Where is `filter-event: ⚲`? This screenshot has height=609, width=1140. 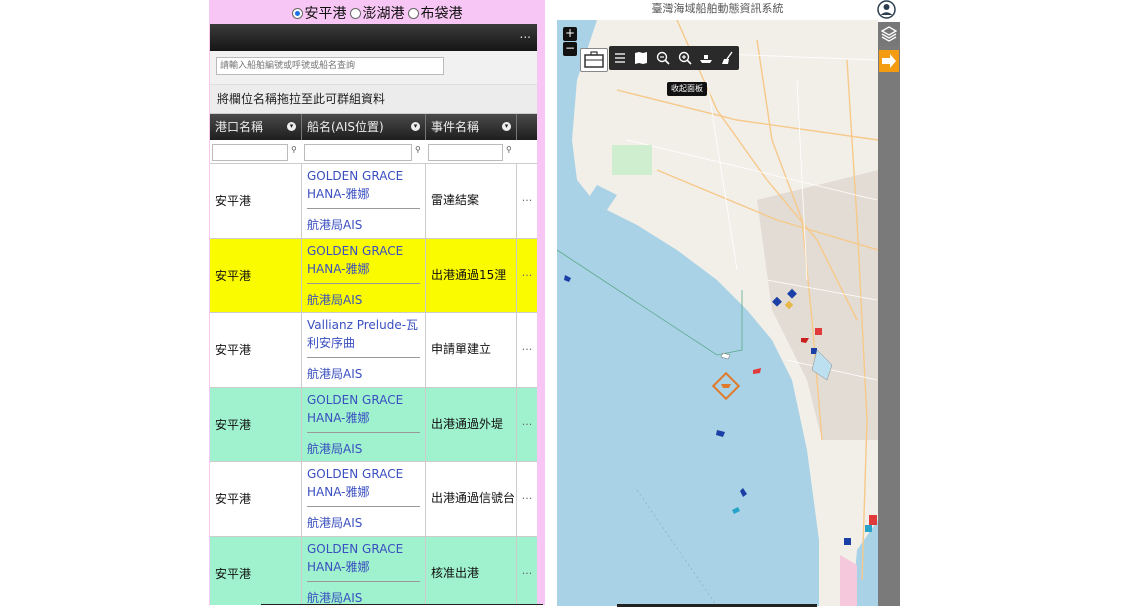 filter-event: ⚲ is located at coordinates (471, 151).